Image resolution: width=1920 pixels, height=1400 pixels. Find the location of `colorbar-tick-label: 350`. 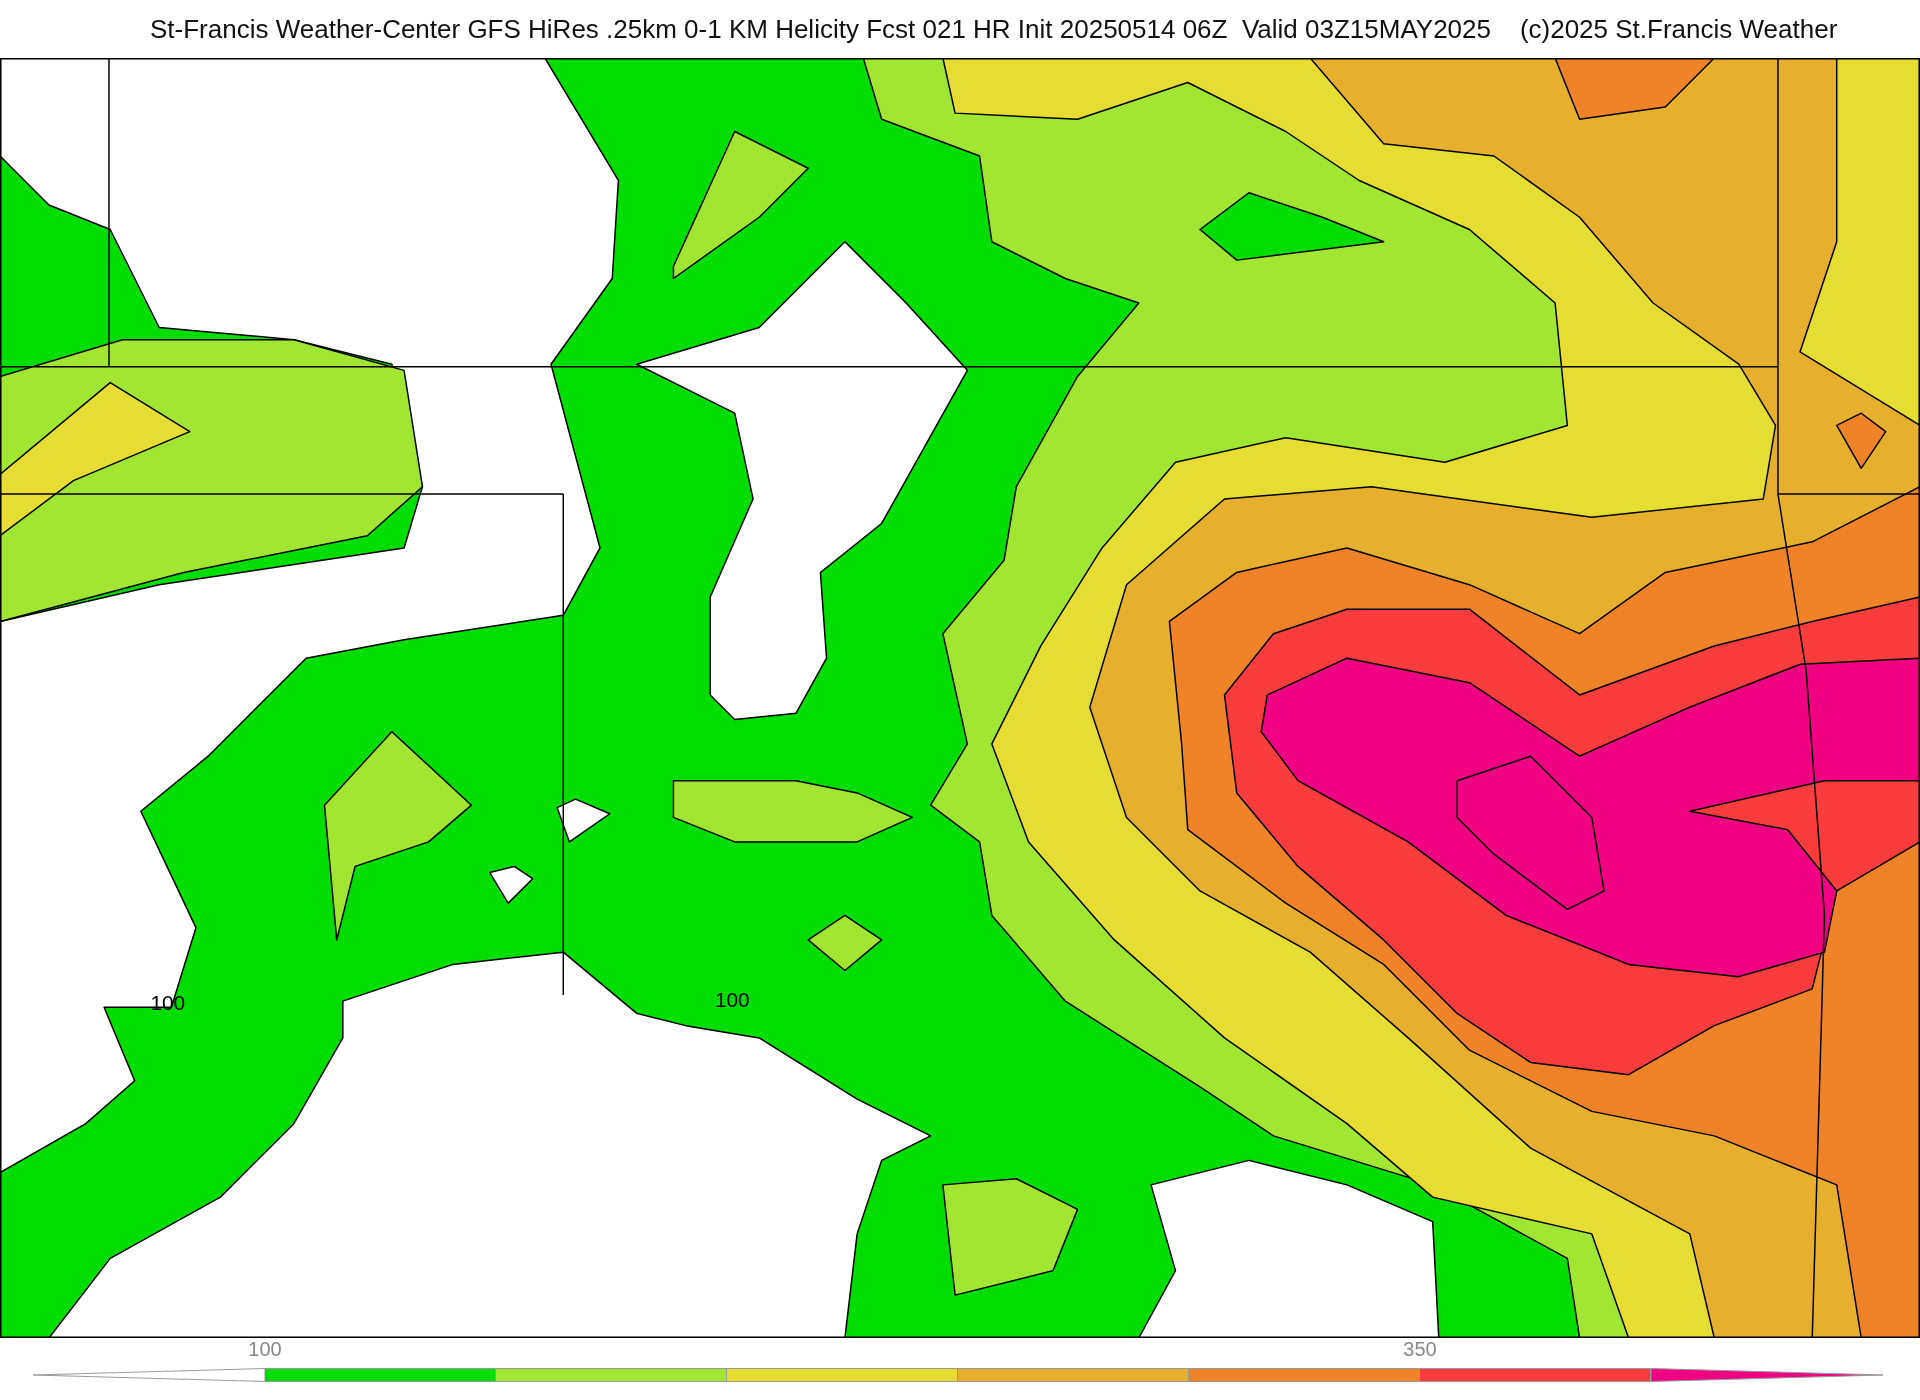

colorbar-tick-label: 350 is located at coordinates (1420, 1349).